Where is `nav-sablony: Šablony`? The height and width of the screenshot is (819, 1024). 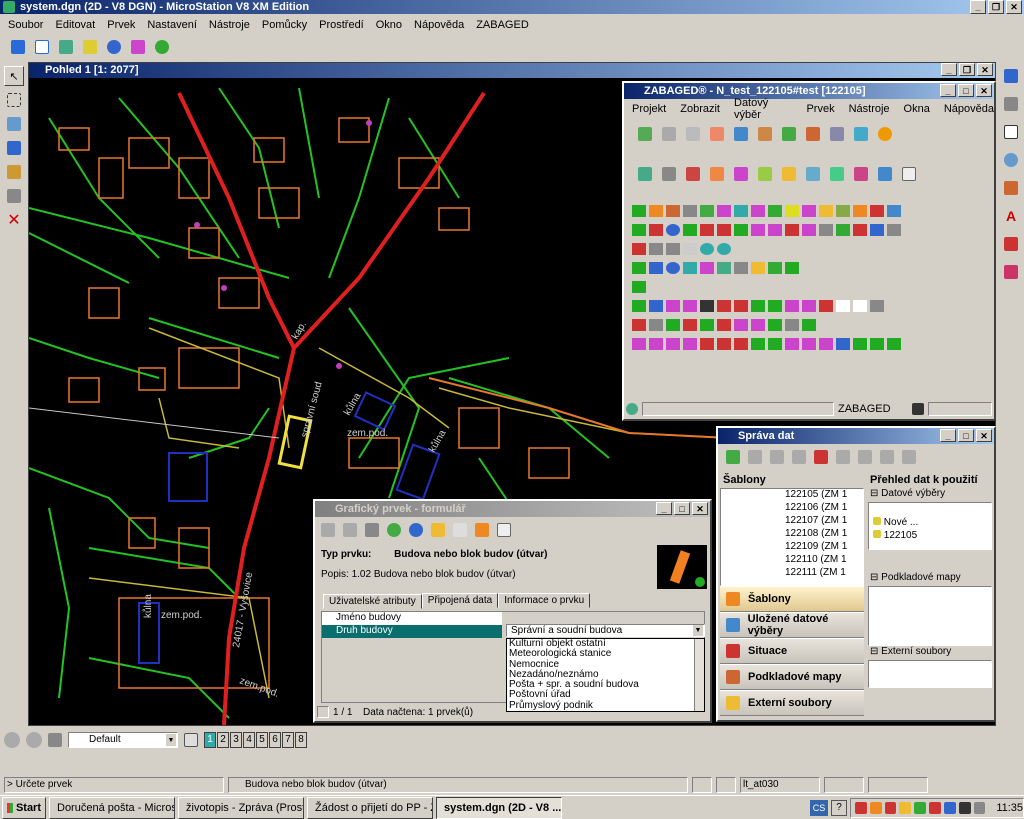 nav-sablony: Šablony is located at coordinates (792, 599).